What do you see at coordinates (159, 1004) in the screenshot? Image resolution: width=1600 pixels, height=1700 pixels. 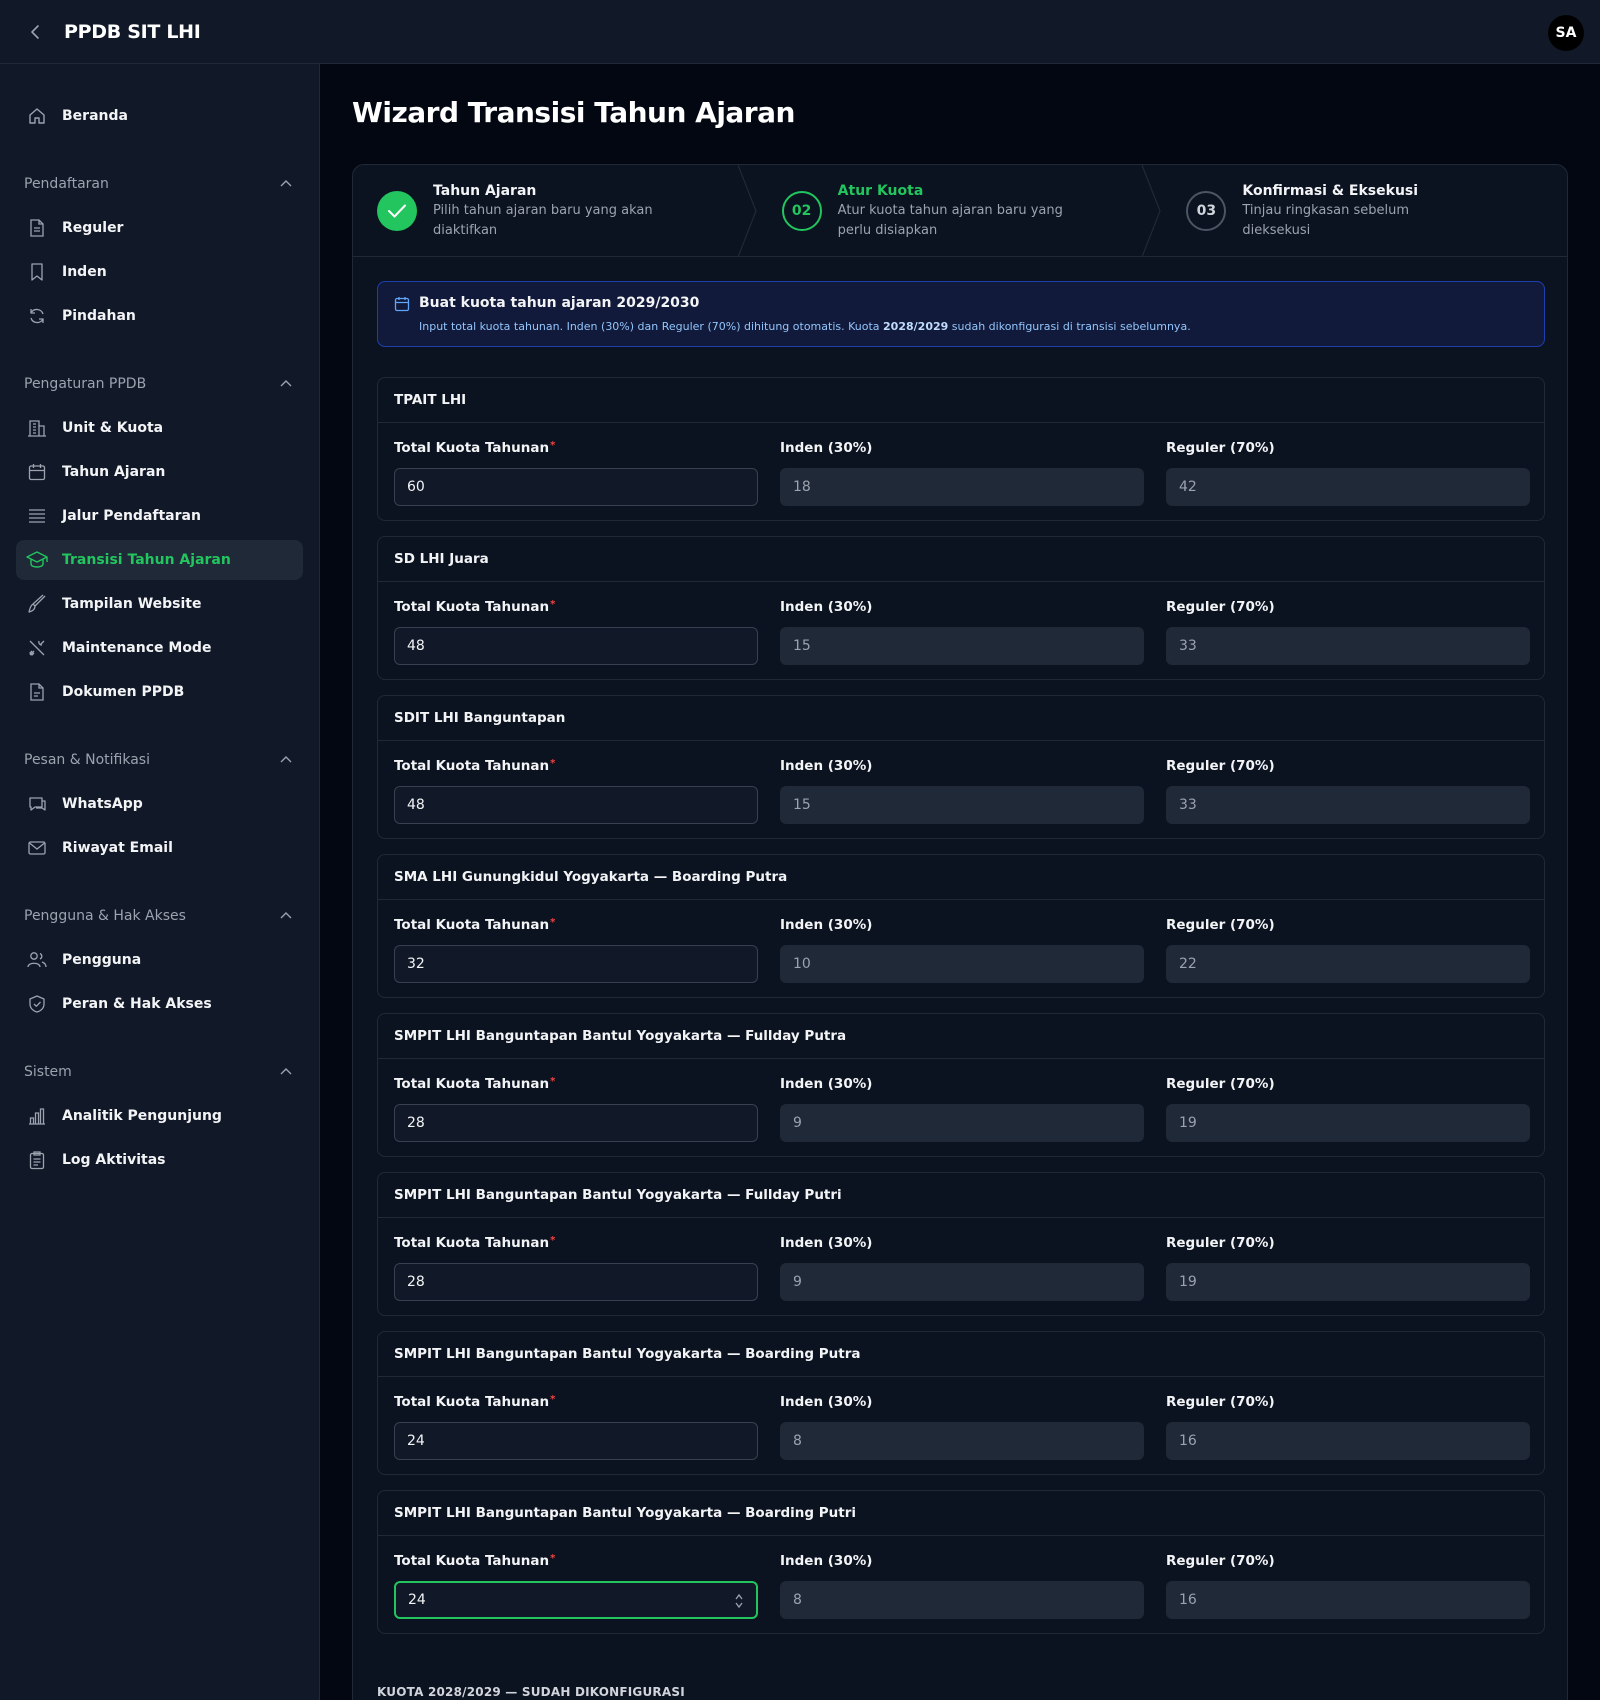 I see `sidebar-item-peran-hak-akses: Peran & Hak Akses` at bounding box center [159, 1004].